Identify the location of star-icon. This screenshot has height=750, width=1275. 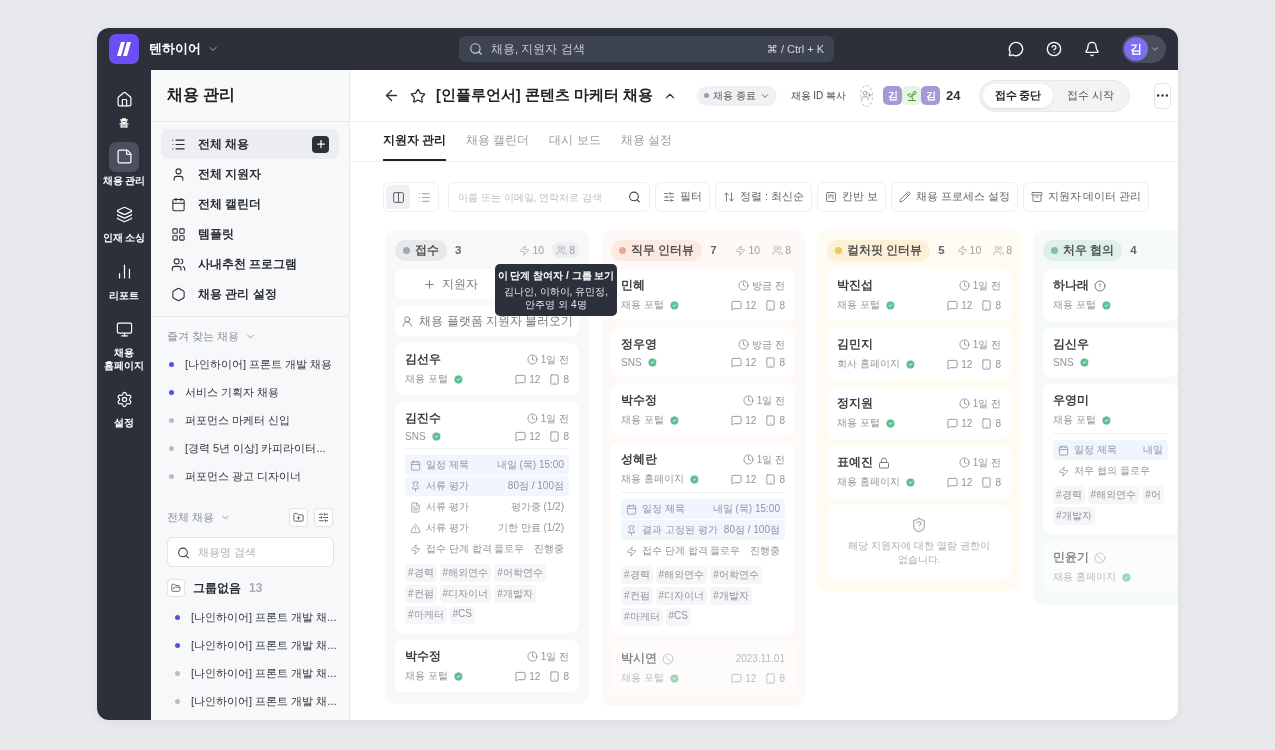
(418, 95).